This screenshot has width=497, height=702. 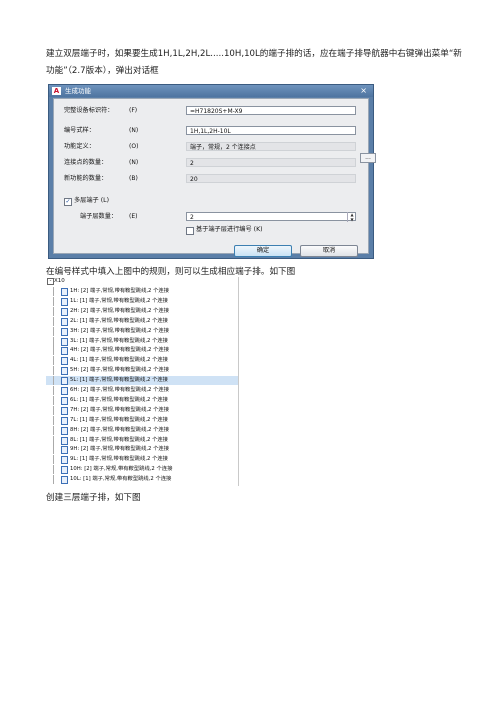 I want to click on tree-row: 9H: [2] 端子,常规,带有鞍型跳线,2 个连接, so click(x=142, y=450).